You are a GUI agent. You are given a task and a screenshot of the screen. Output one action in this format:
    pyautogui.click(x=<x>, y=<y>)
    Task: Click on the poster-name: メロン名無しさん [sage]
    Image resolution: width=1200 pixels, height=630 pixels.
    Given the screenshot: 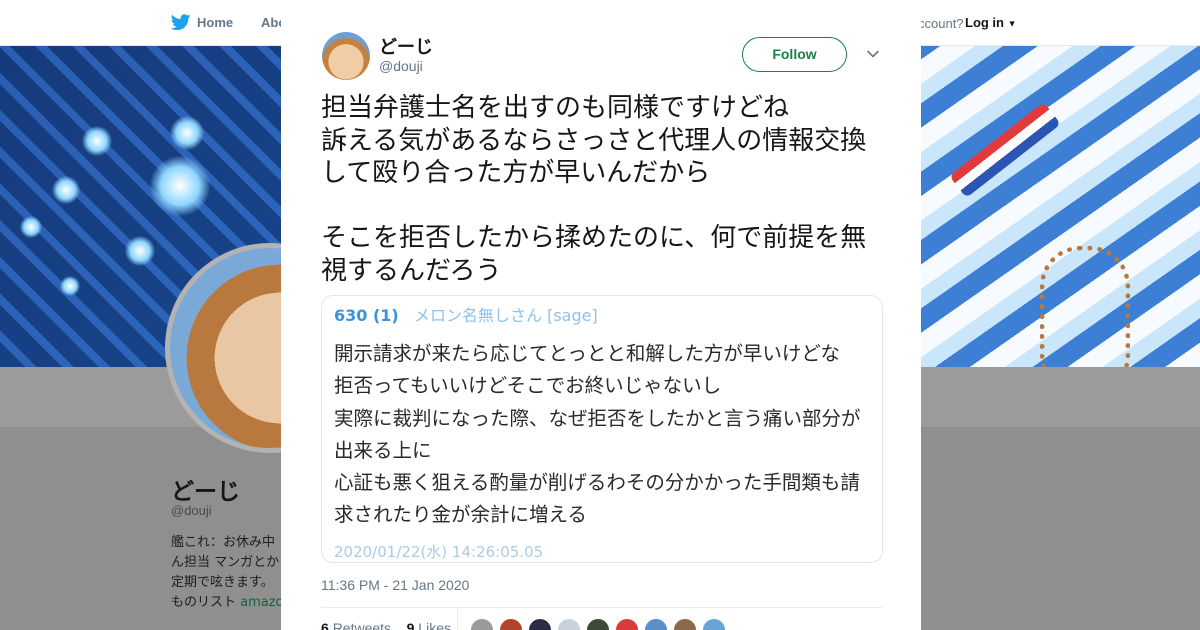 What is the action you would take?
    pyautogui.click(x=506, y=315)
    